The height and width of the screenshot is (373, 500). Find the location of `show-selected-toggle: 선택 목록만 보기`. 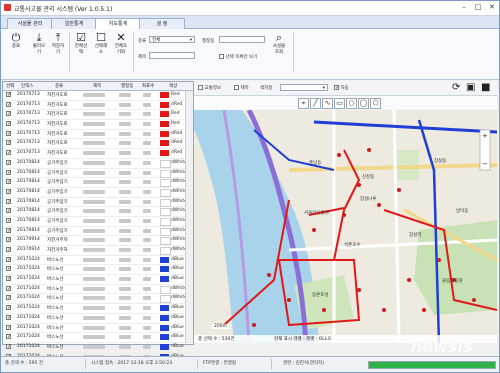

show-selected-toggle: 선택 목록만 보기 is located at coordinates (238, 57).